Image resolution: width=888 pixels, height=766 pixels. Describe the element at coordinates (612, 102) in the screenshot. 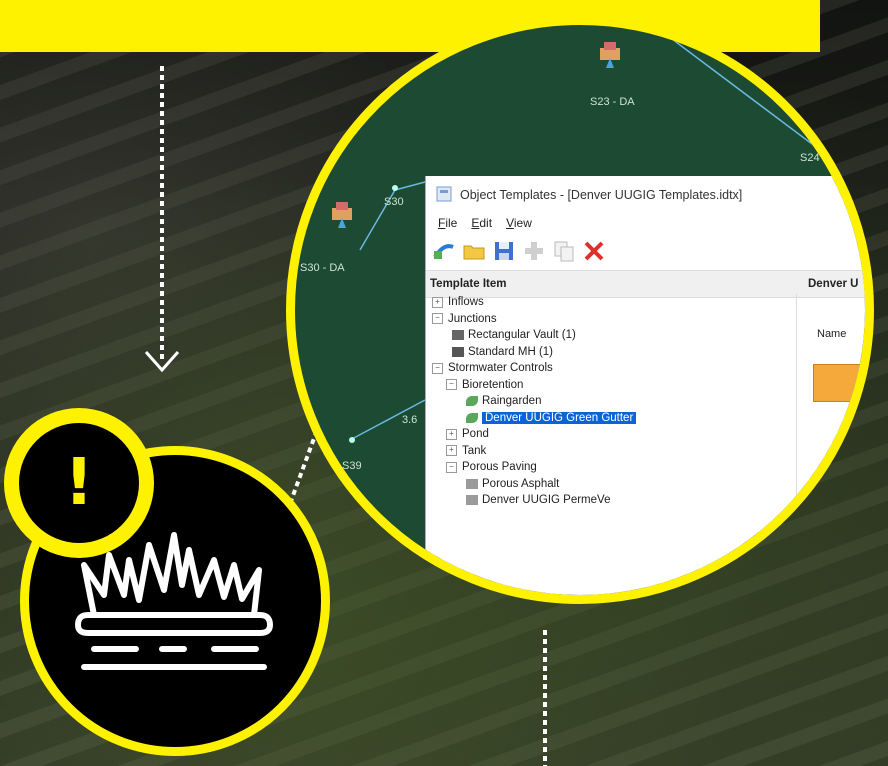

I see `map-label: S23 - DA` at that location.